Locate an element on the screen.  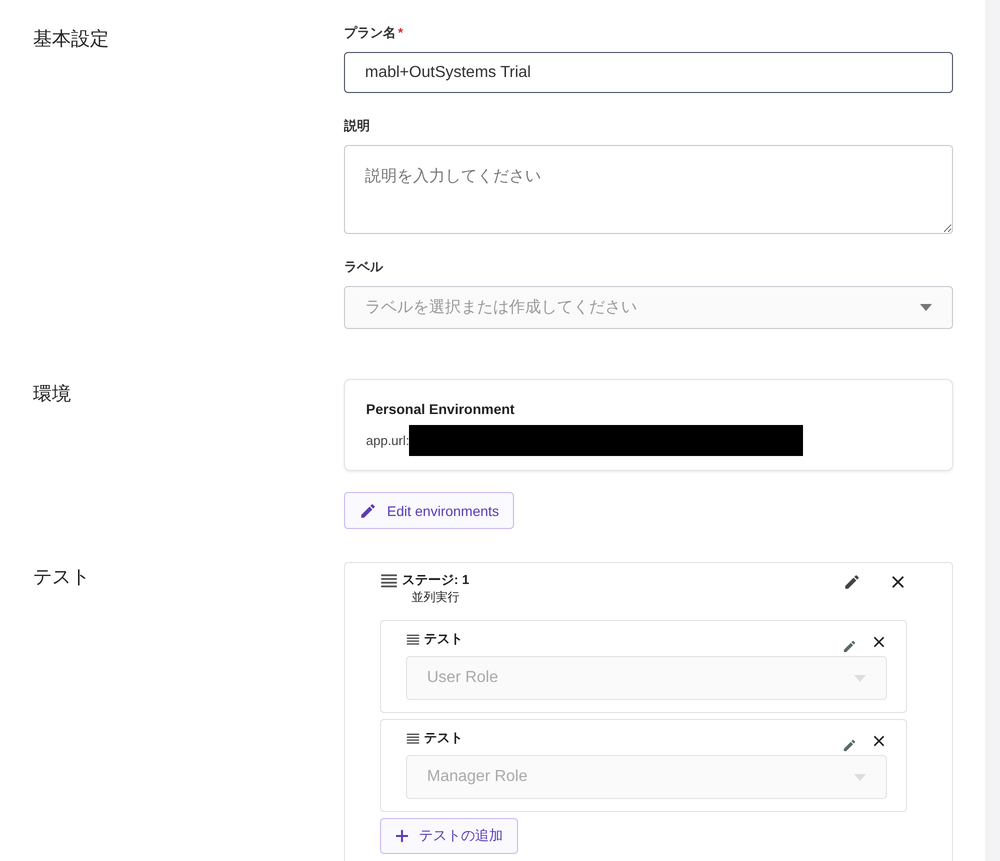
section-title: 環境 is located at coordinates (52, 395).